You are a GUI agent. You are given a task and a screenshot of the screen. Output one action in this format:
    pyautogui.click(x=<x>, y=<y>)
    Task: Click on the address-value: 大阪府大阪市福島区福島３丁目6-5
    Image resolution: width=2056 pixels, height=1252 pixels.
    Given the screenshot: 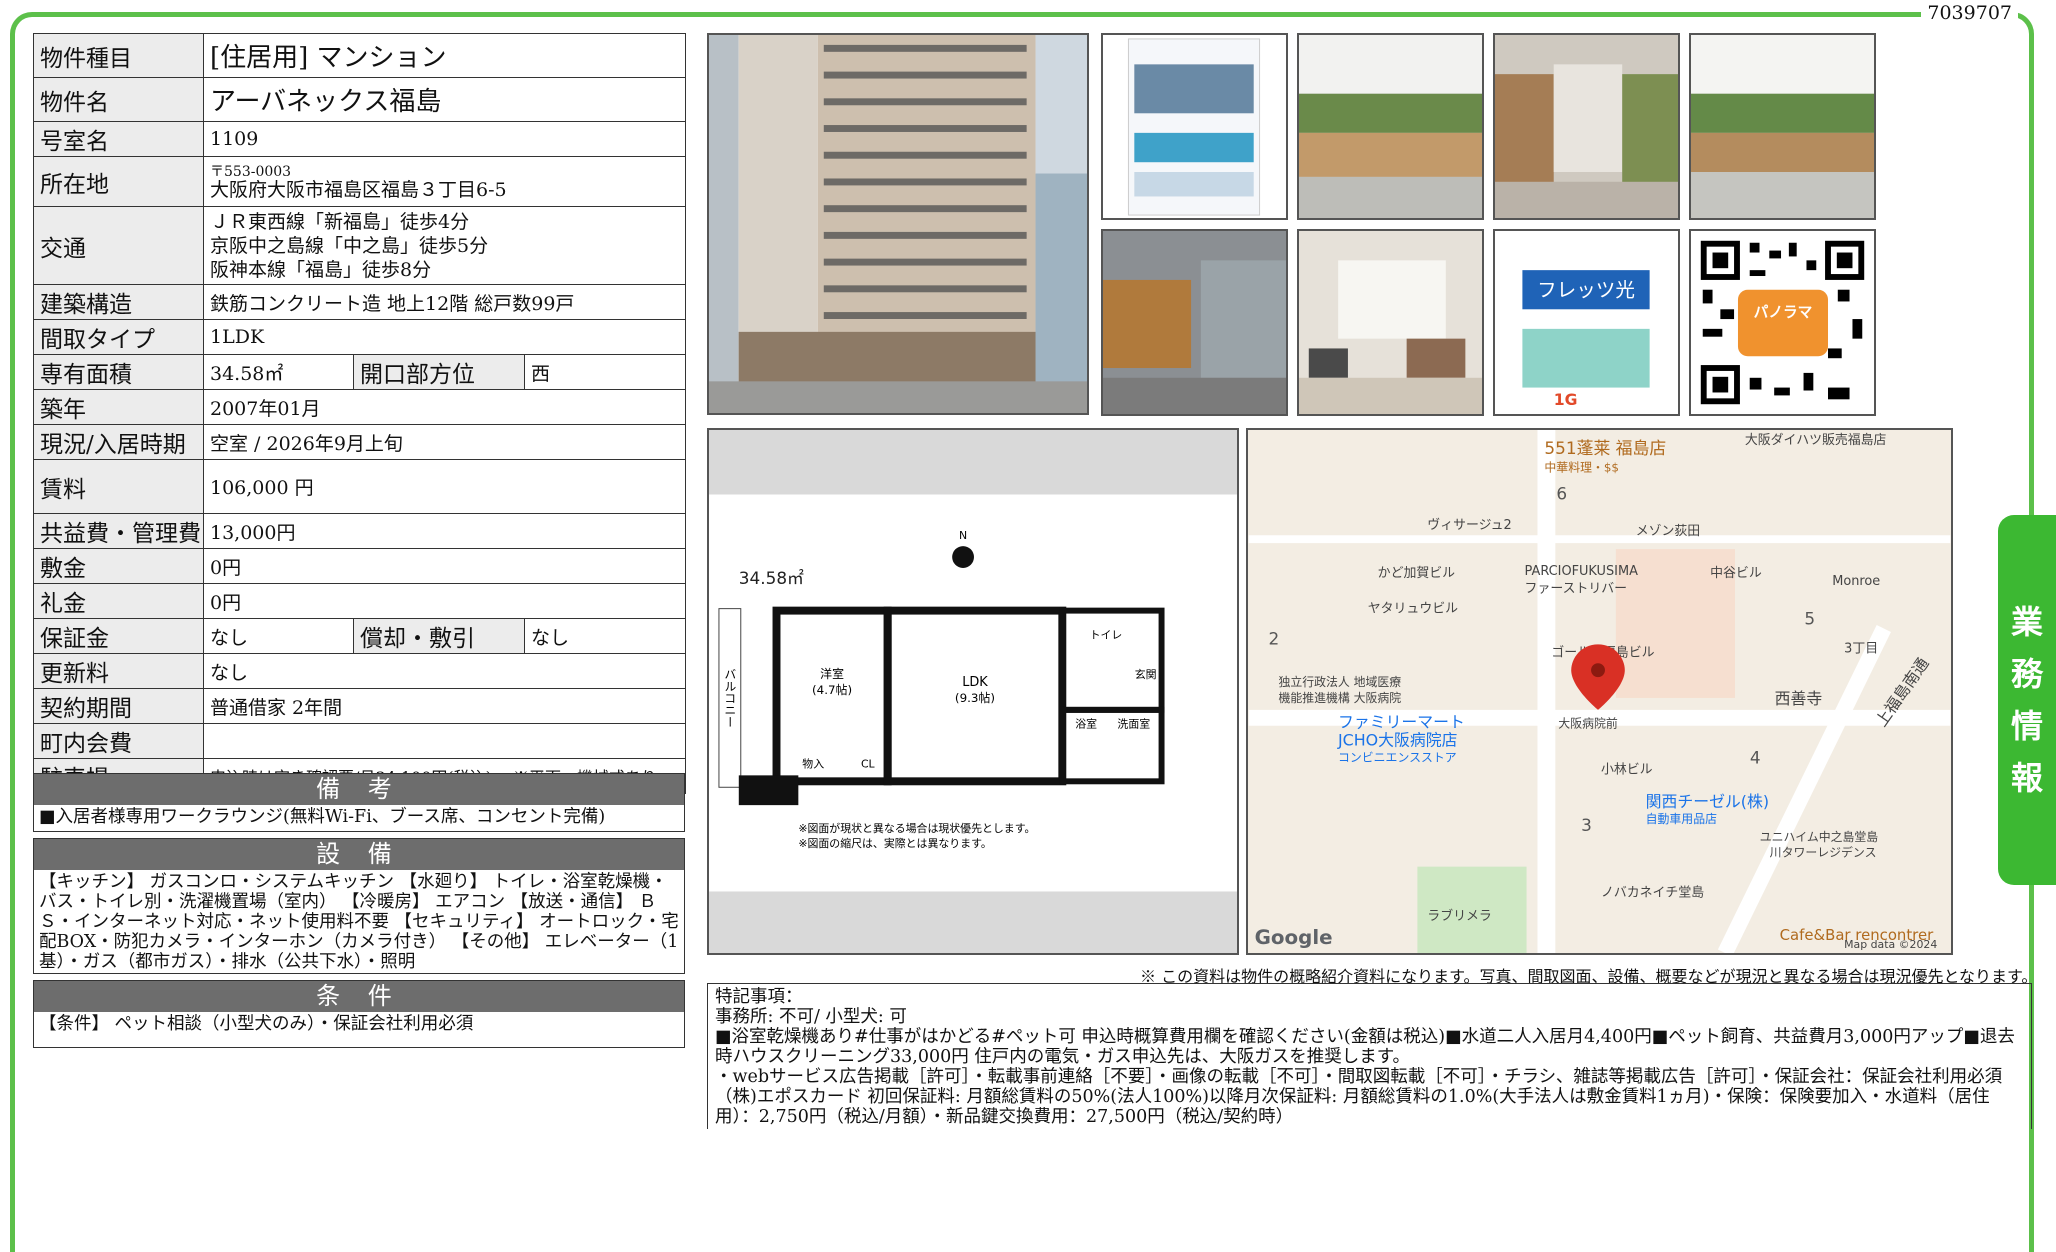 What is the action you would take?
    pyautogui.click(x=358, y=189)
    